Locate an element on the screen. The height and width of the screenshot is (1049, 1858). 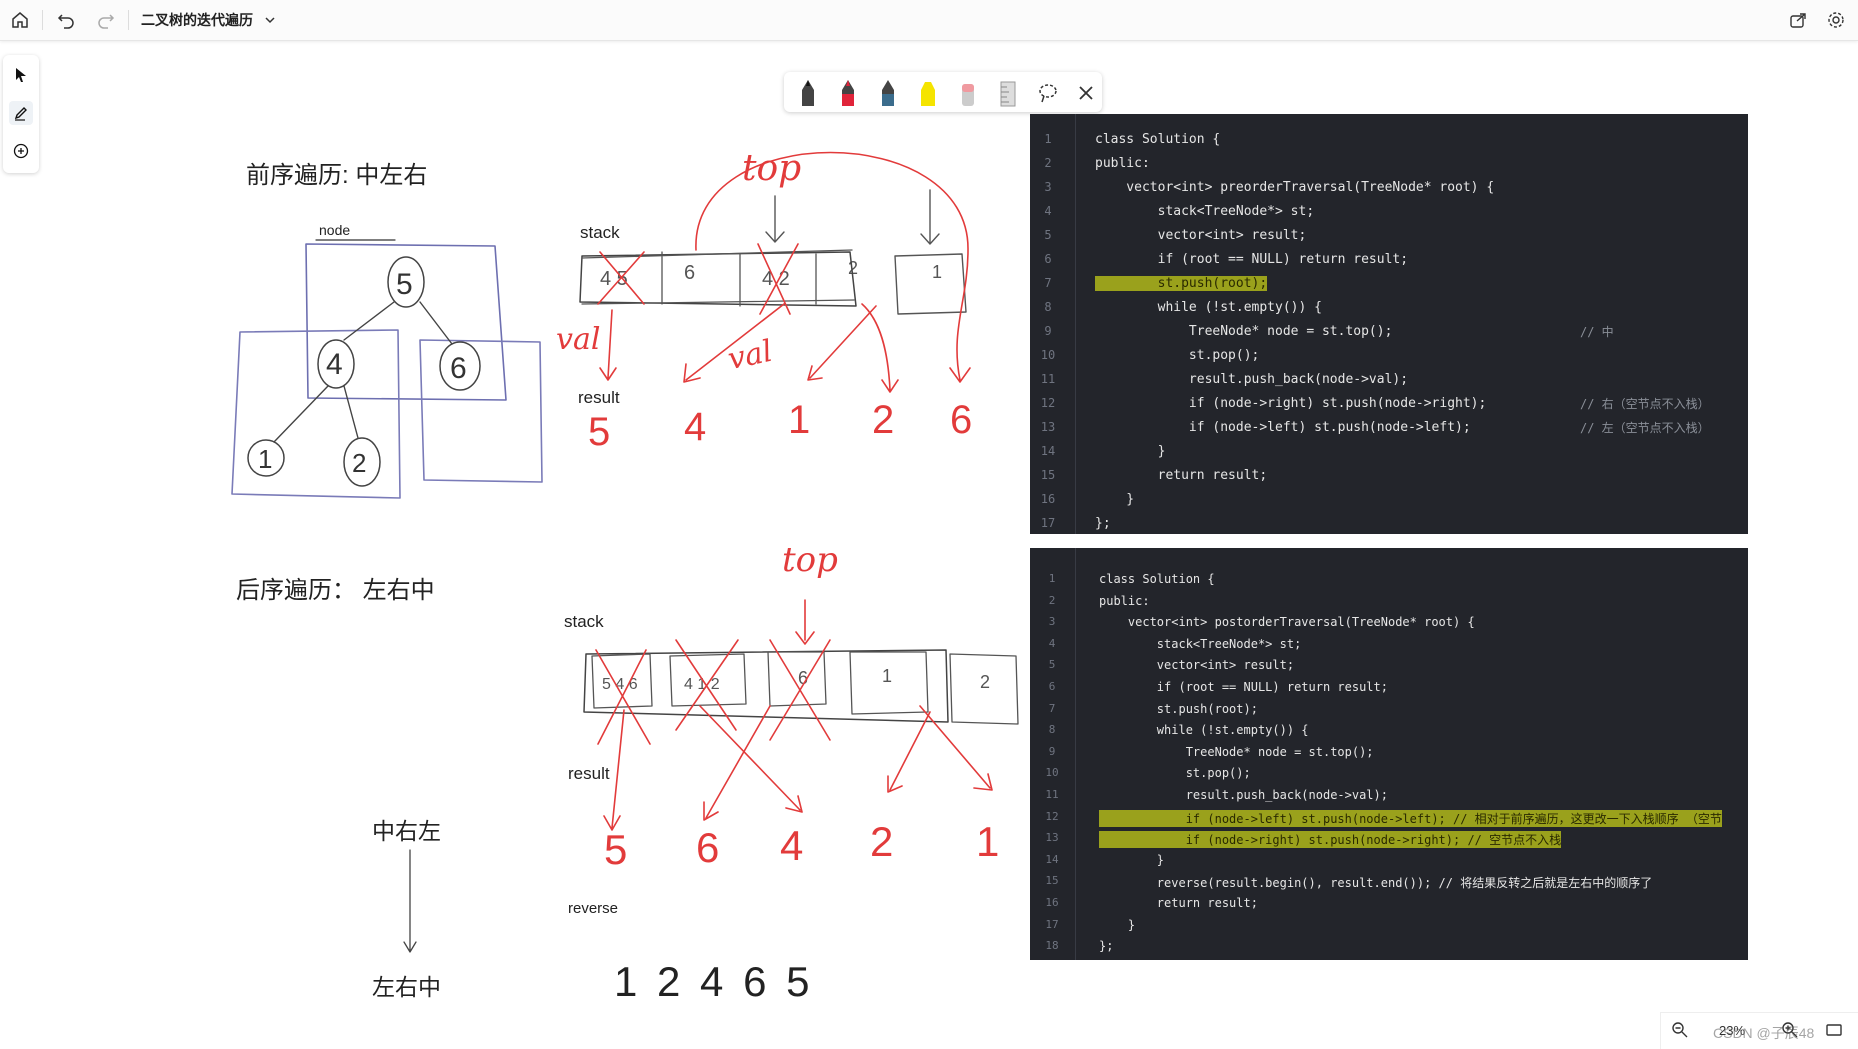
watermark: CSDN @子辰48 is located at coordinates (1764, 1033).